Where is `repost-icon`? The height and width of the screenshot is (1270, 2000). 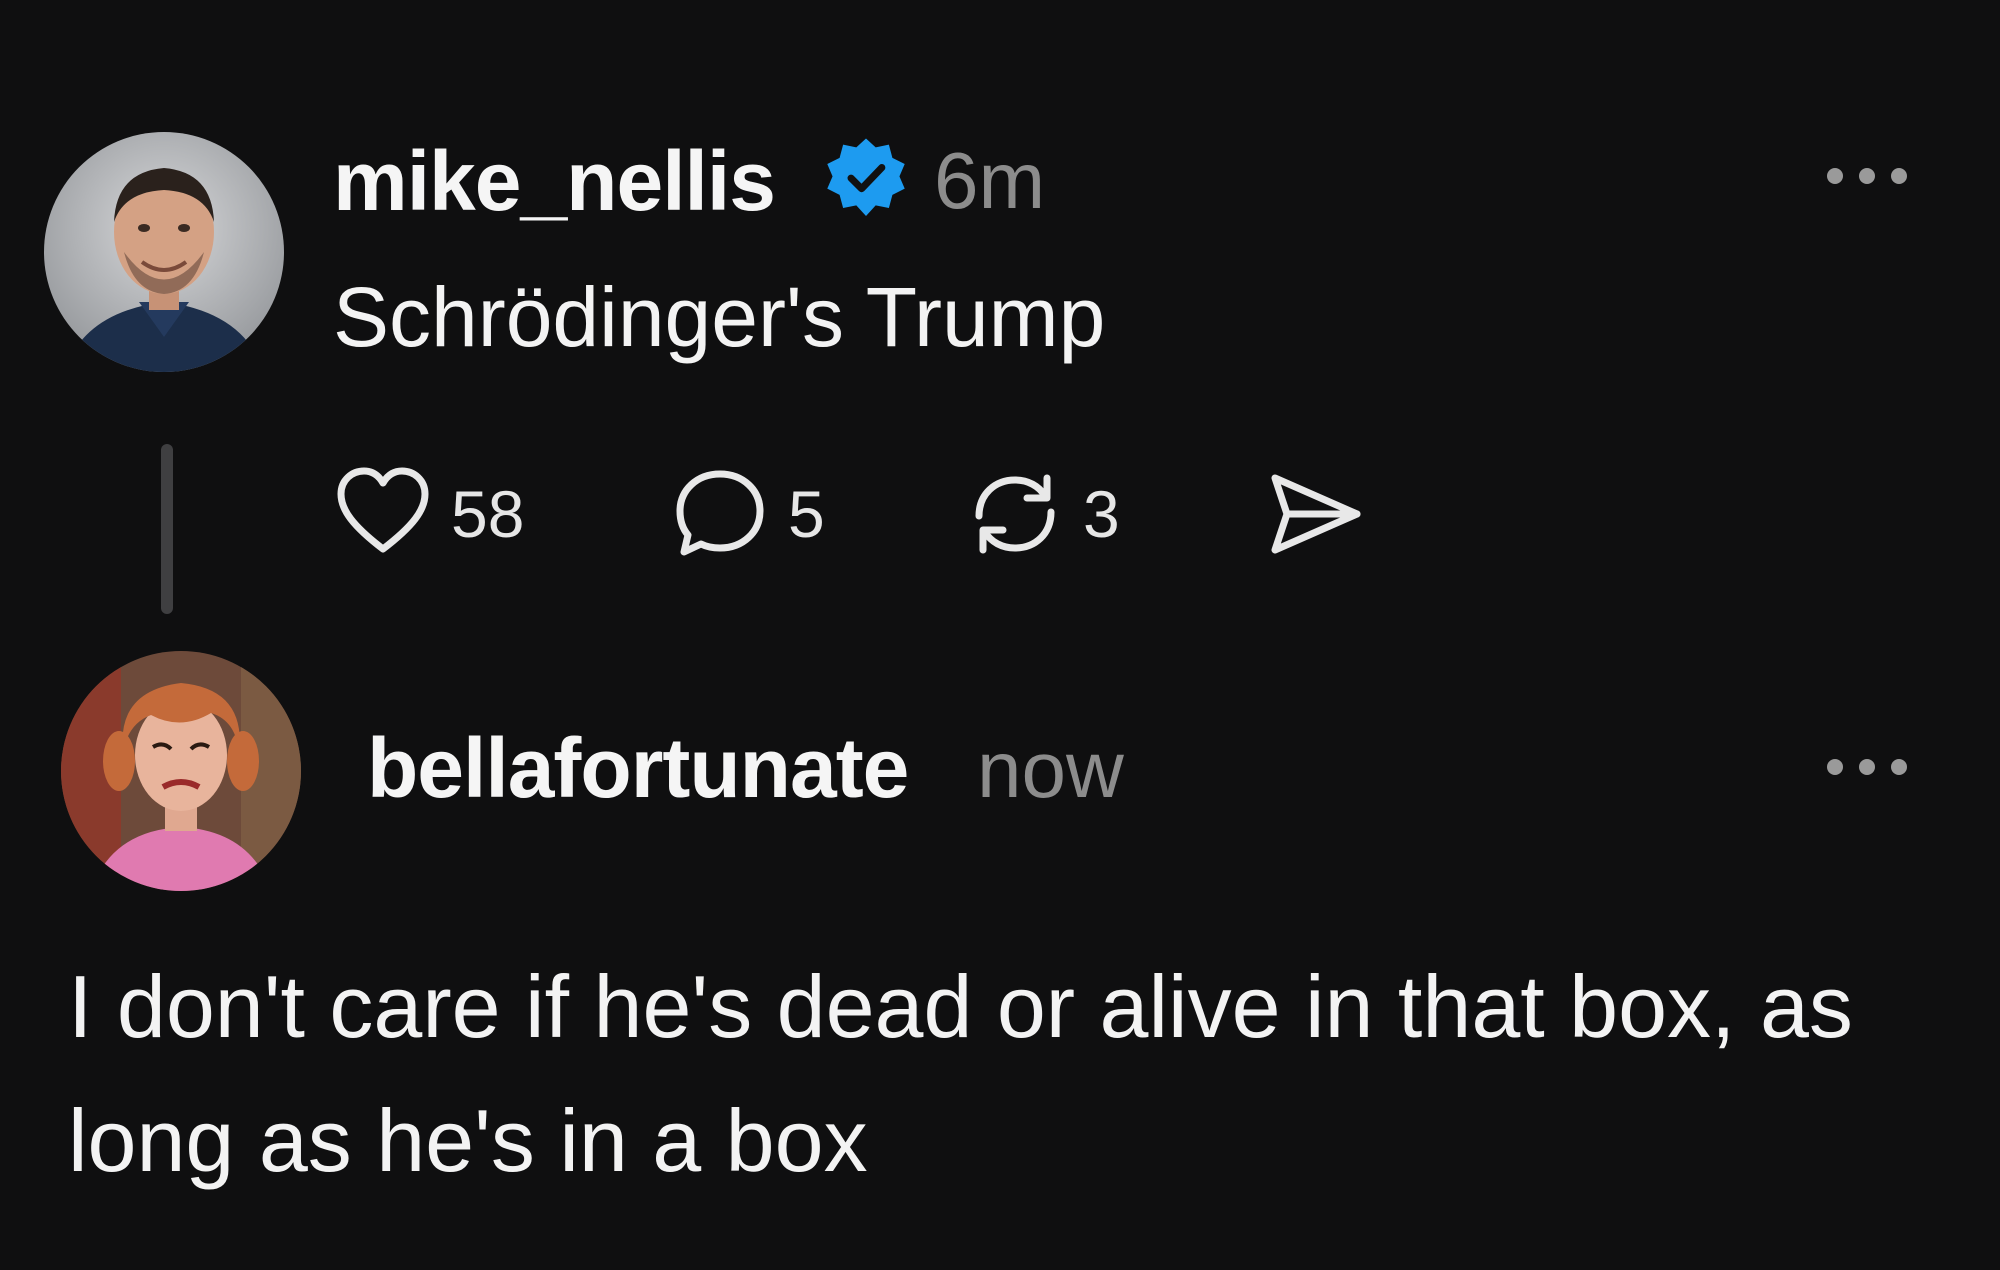 repost-icon is located at coordinates (1015, 514).